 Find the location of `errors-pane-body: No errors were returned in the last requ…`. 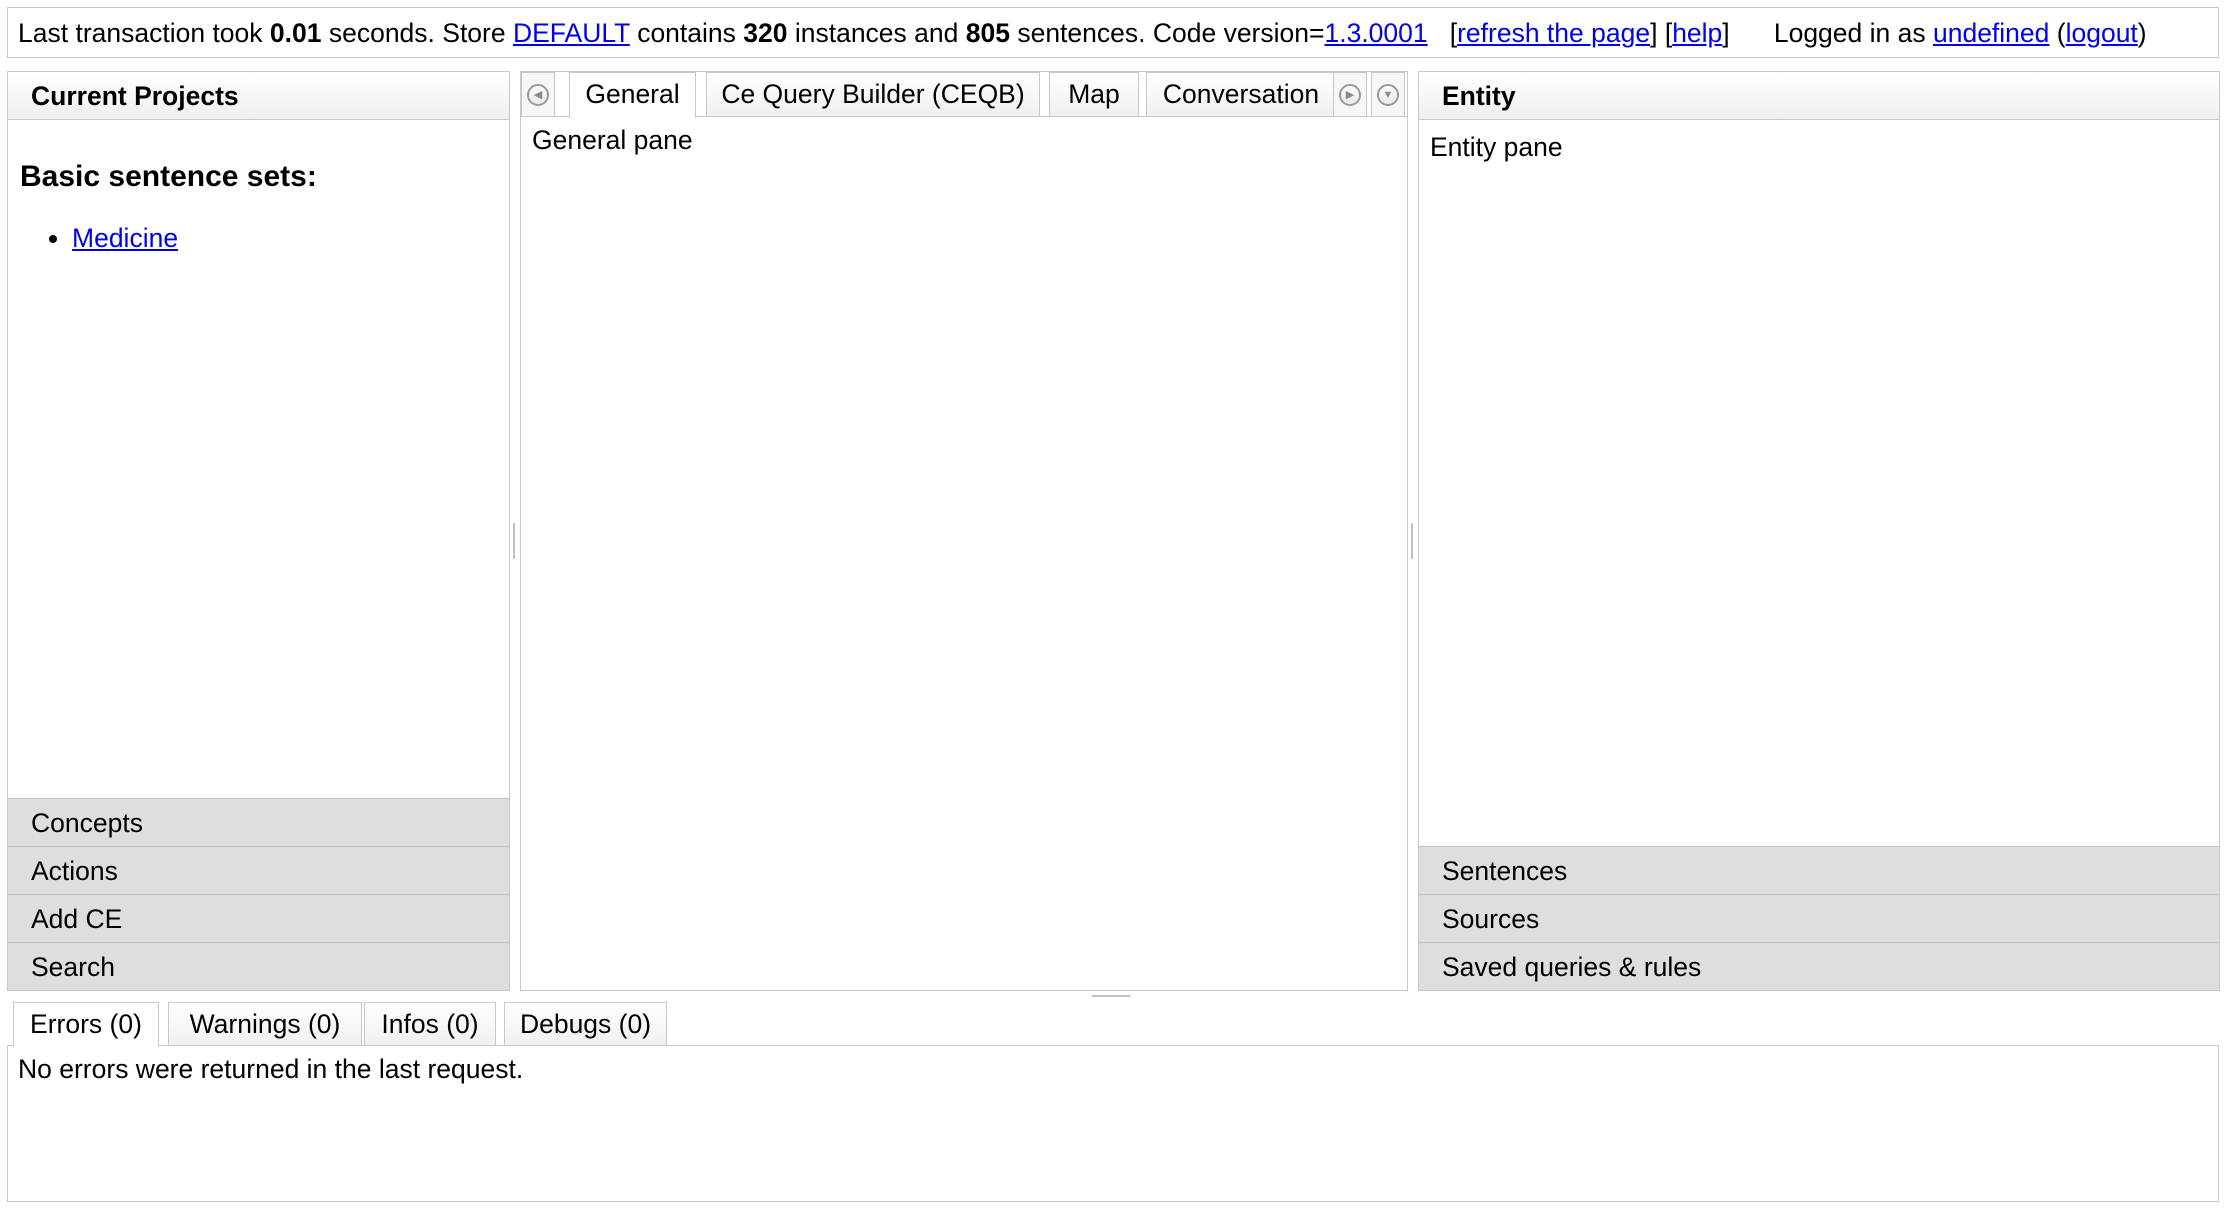

errors-pane-body: No errors were returned in the last requ… is located at coordinates (1113, 1123).